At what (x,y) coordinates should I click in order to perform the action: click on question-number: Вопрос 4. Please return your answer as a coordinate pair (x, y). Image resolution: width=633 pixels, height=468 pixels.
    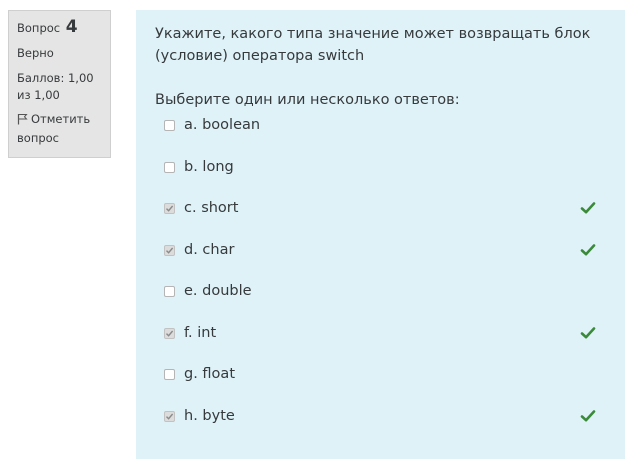
    Looking at the image, I should click on (59, 28).